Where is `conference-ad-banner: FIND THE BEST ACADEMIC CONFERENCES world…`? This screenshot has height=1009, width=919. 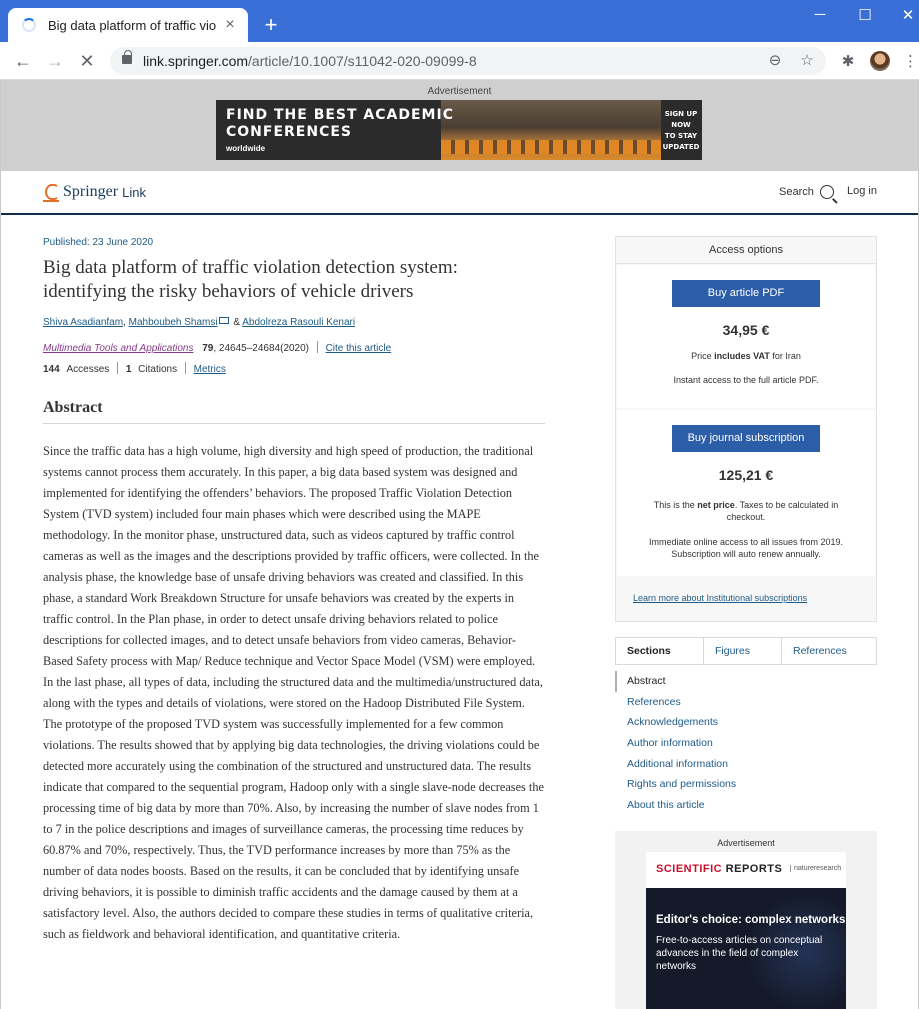
conference-ad-banner: FIND THE BEST ACADEMIC CONFERENCES world… is located at coordinates (459, 130).